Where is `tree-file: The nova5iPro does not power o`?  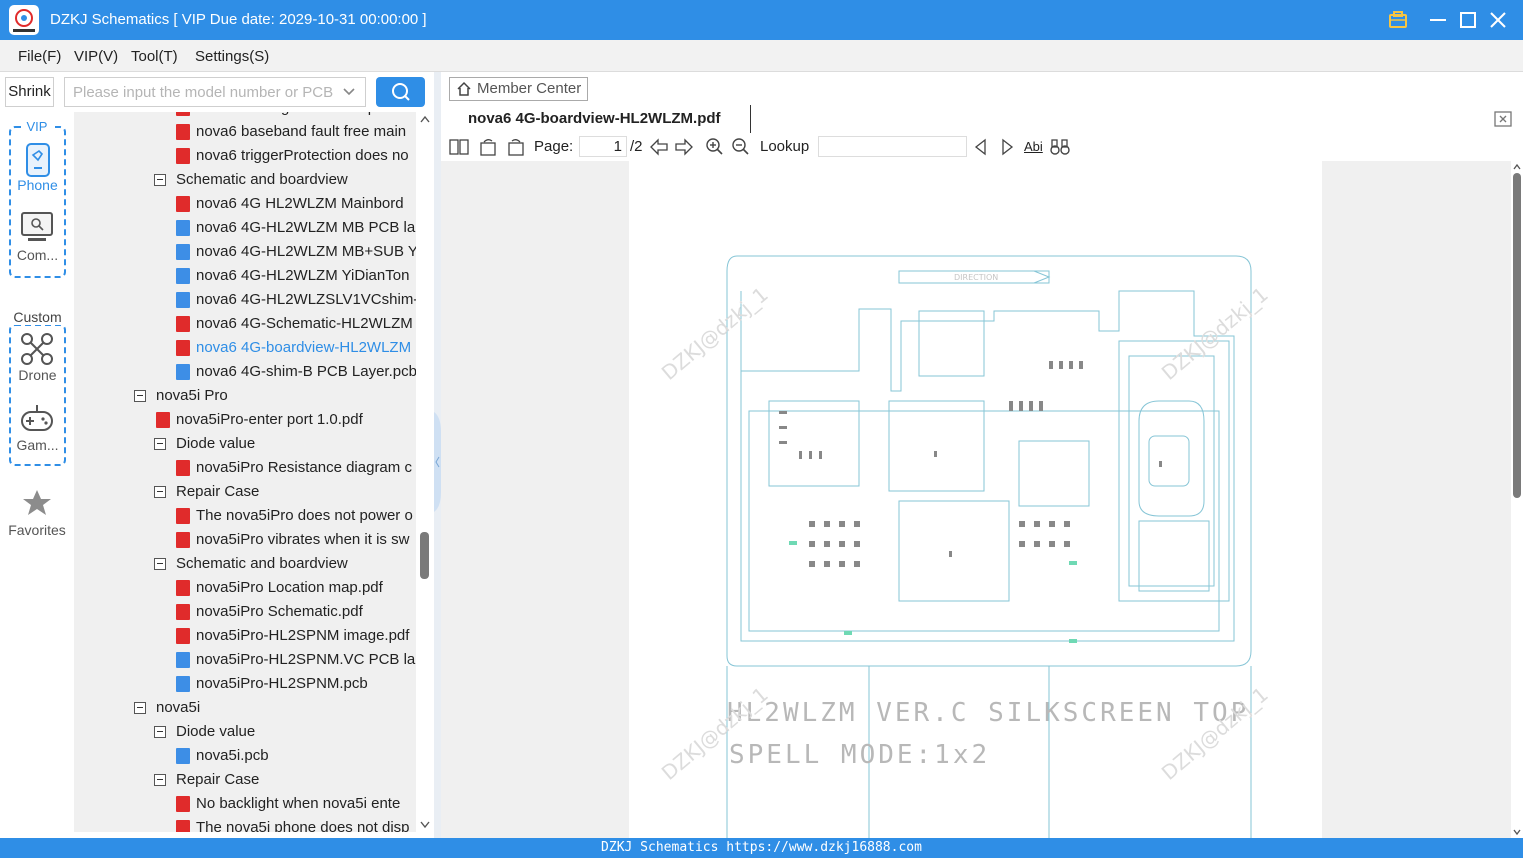 tree-file: The nova5iPro does not power o is located at coordinates (296, 516).